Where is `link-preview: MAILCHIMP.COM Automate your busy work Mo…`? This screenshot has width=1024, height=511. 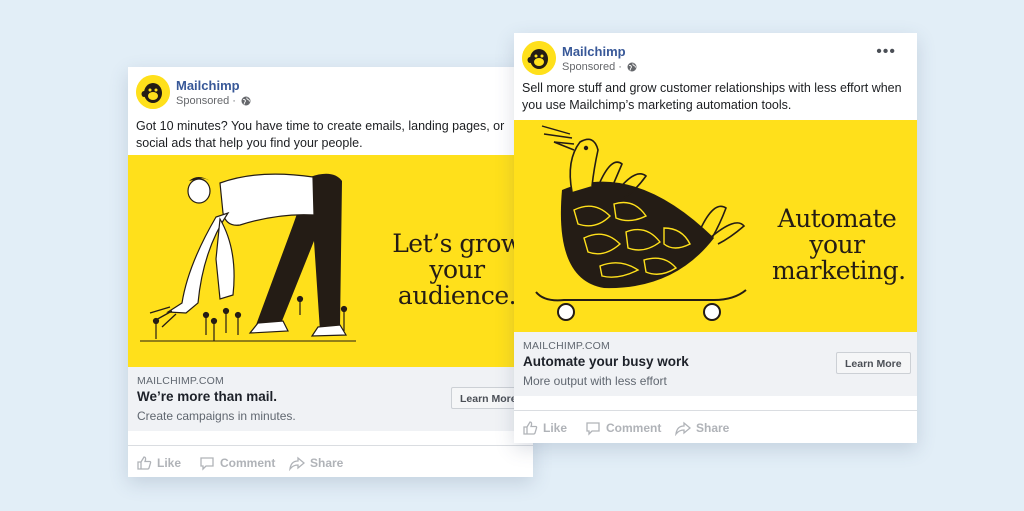 link-preview: MAILCHIMP.COM Automate your busy work Mo… is located at coordinates (715, 364).